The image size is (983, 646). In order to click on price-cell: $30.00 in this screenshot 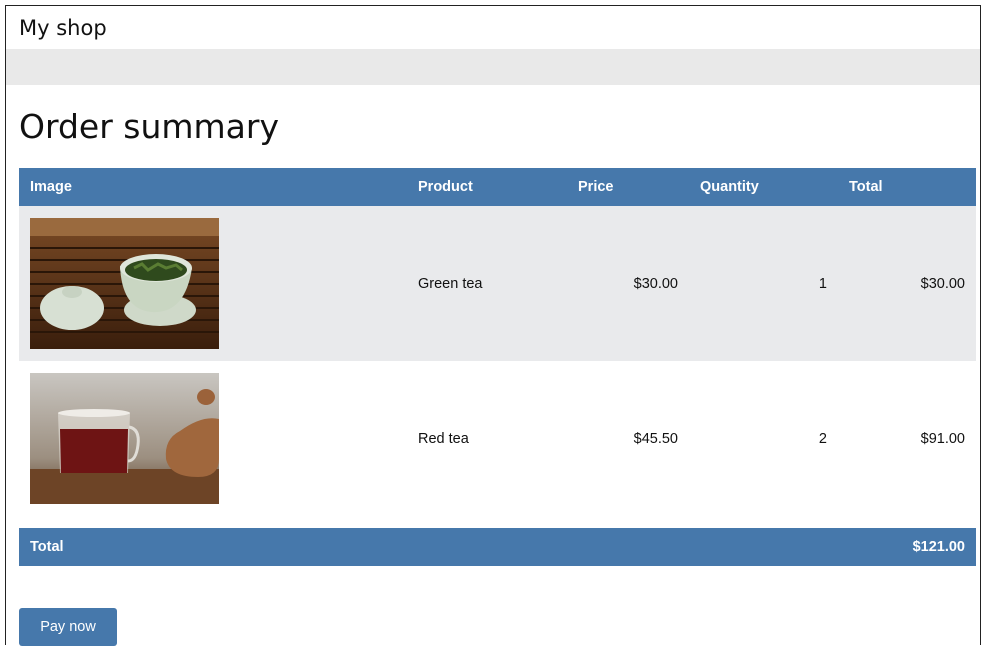, I will do `click(655, 283)`.